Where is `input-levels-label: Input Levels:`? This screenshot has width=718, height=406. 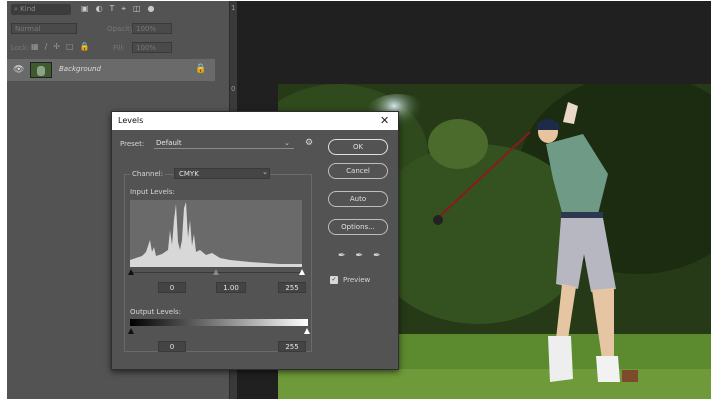 input-levels-label: Input Levels: is located at coordinates (152, 192).